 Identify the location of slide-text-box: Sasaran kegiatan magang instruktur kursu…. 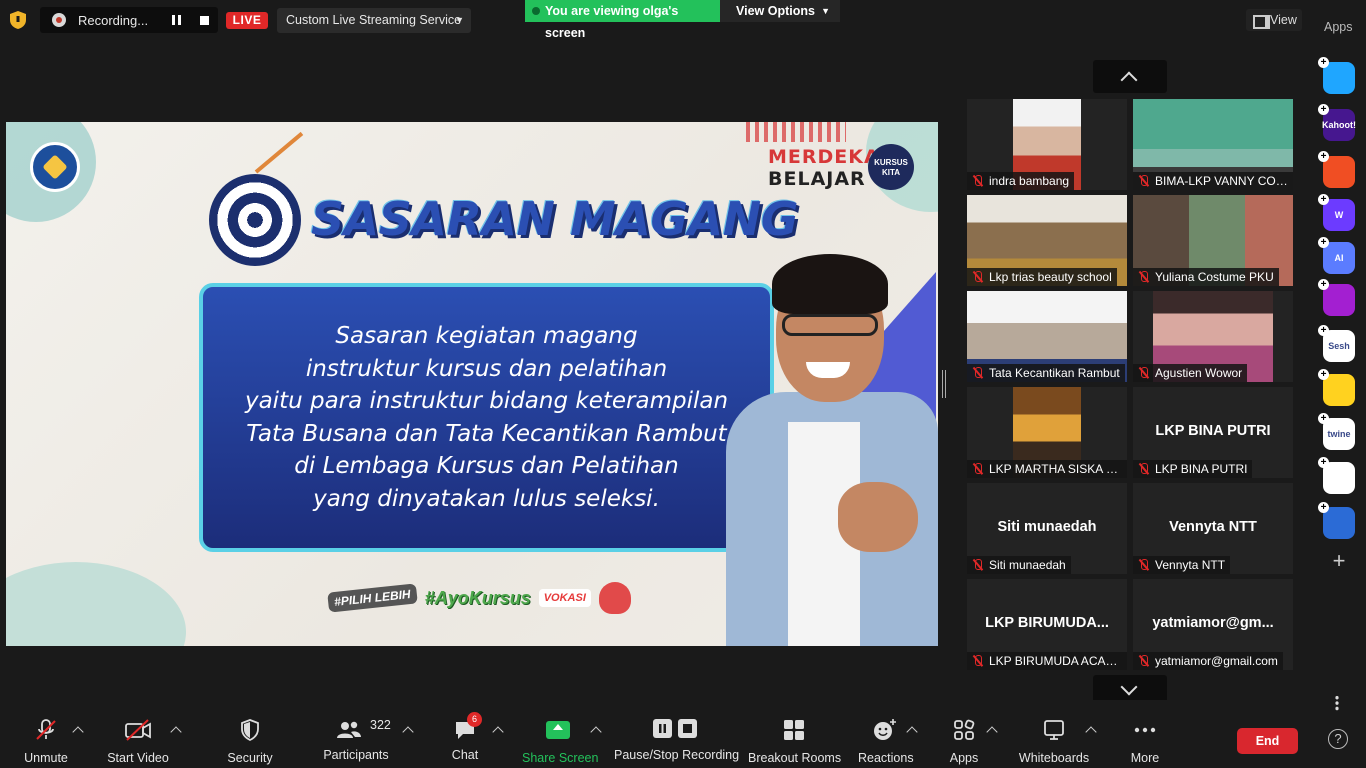
(486, 417).